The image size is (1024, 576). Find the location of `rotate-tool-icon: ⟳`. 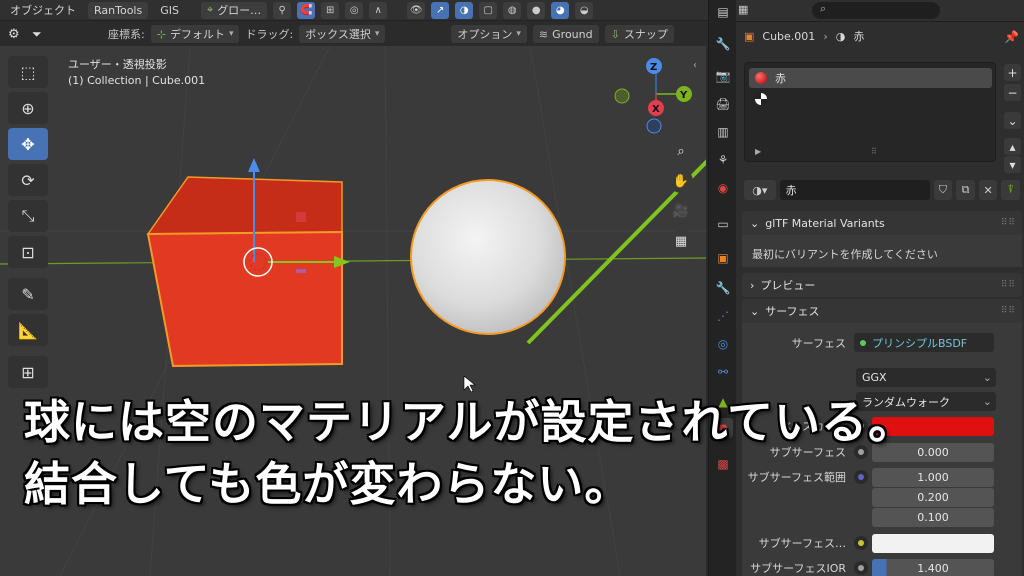

rotate-tool-icon: ⟳ is located at coordinates (28, 180).